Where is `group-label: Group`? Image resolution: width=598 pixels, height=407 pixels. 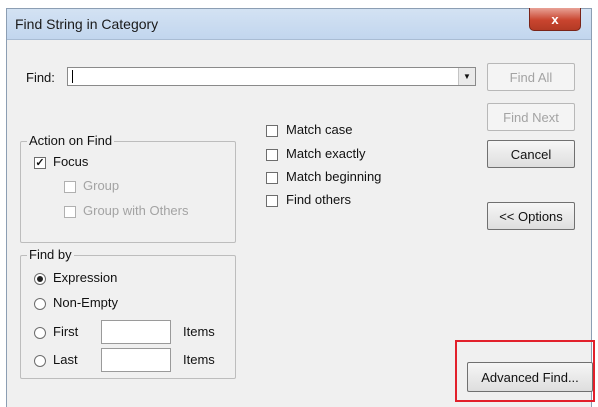
group-label: Group is located at coordinates (101, 185).